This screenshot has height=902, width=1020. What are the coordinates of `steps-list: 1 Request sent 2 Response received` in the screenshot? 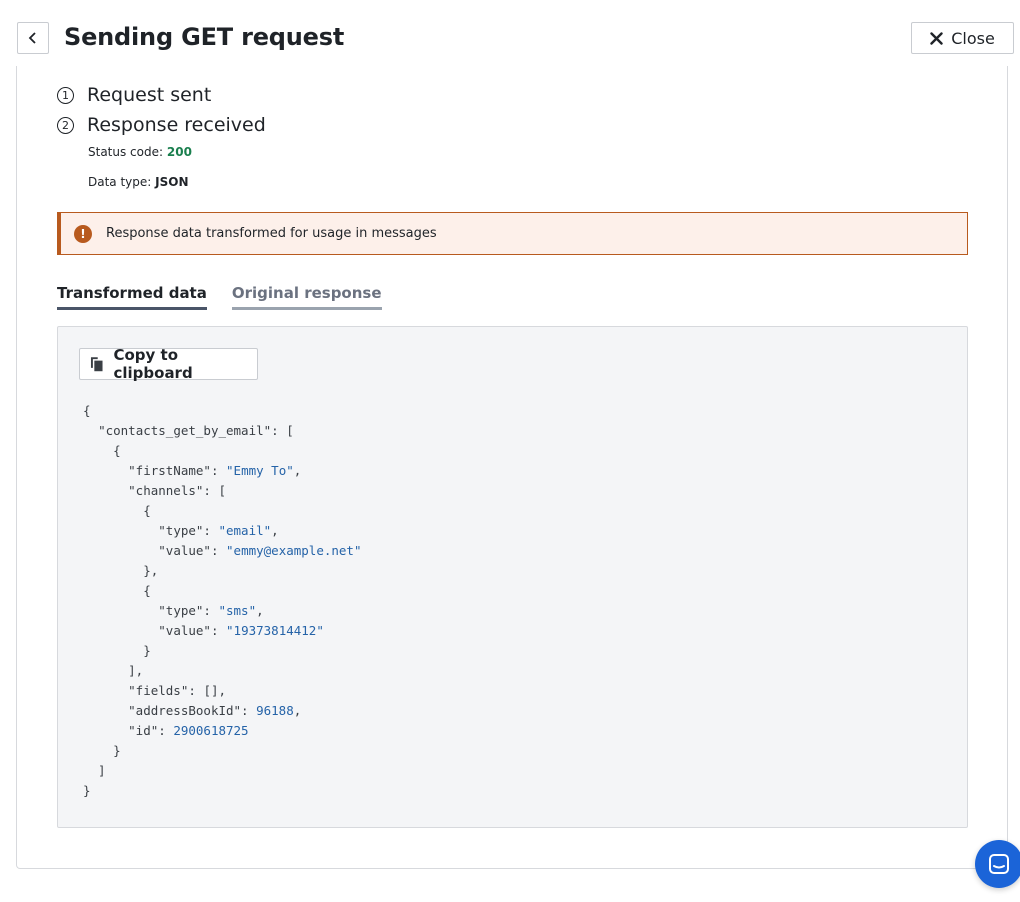 It's located at (161, 110).